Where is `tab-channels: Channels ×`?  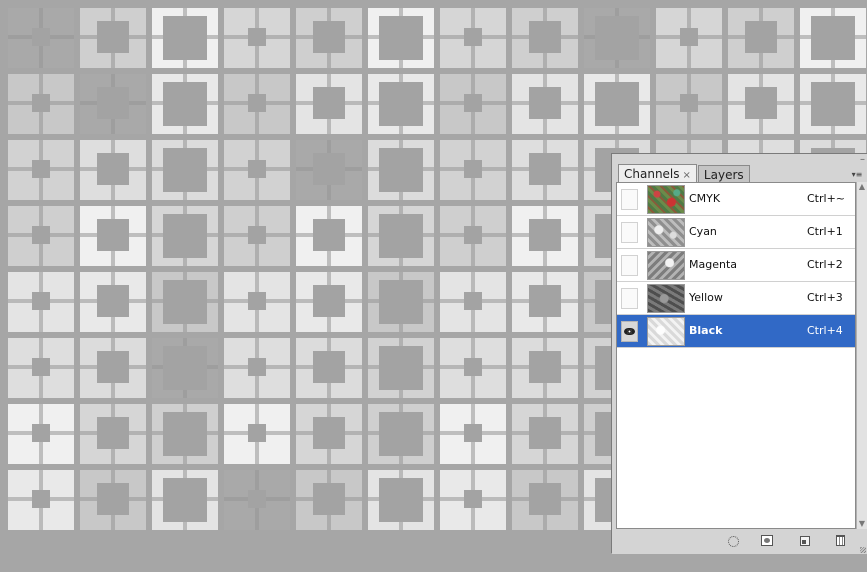 tab-channels: Channels × is located at coordinates (657, 173).